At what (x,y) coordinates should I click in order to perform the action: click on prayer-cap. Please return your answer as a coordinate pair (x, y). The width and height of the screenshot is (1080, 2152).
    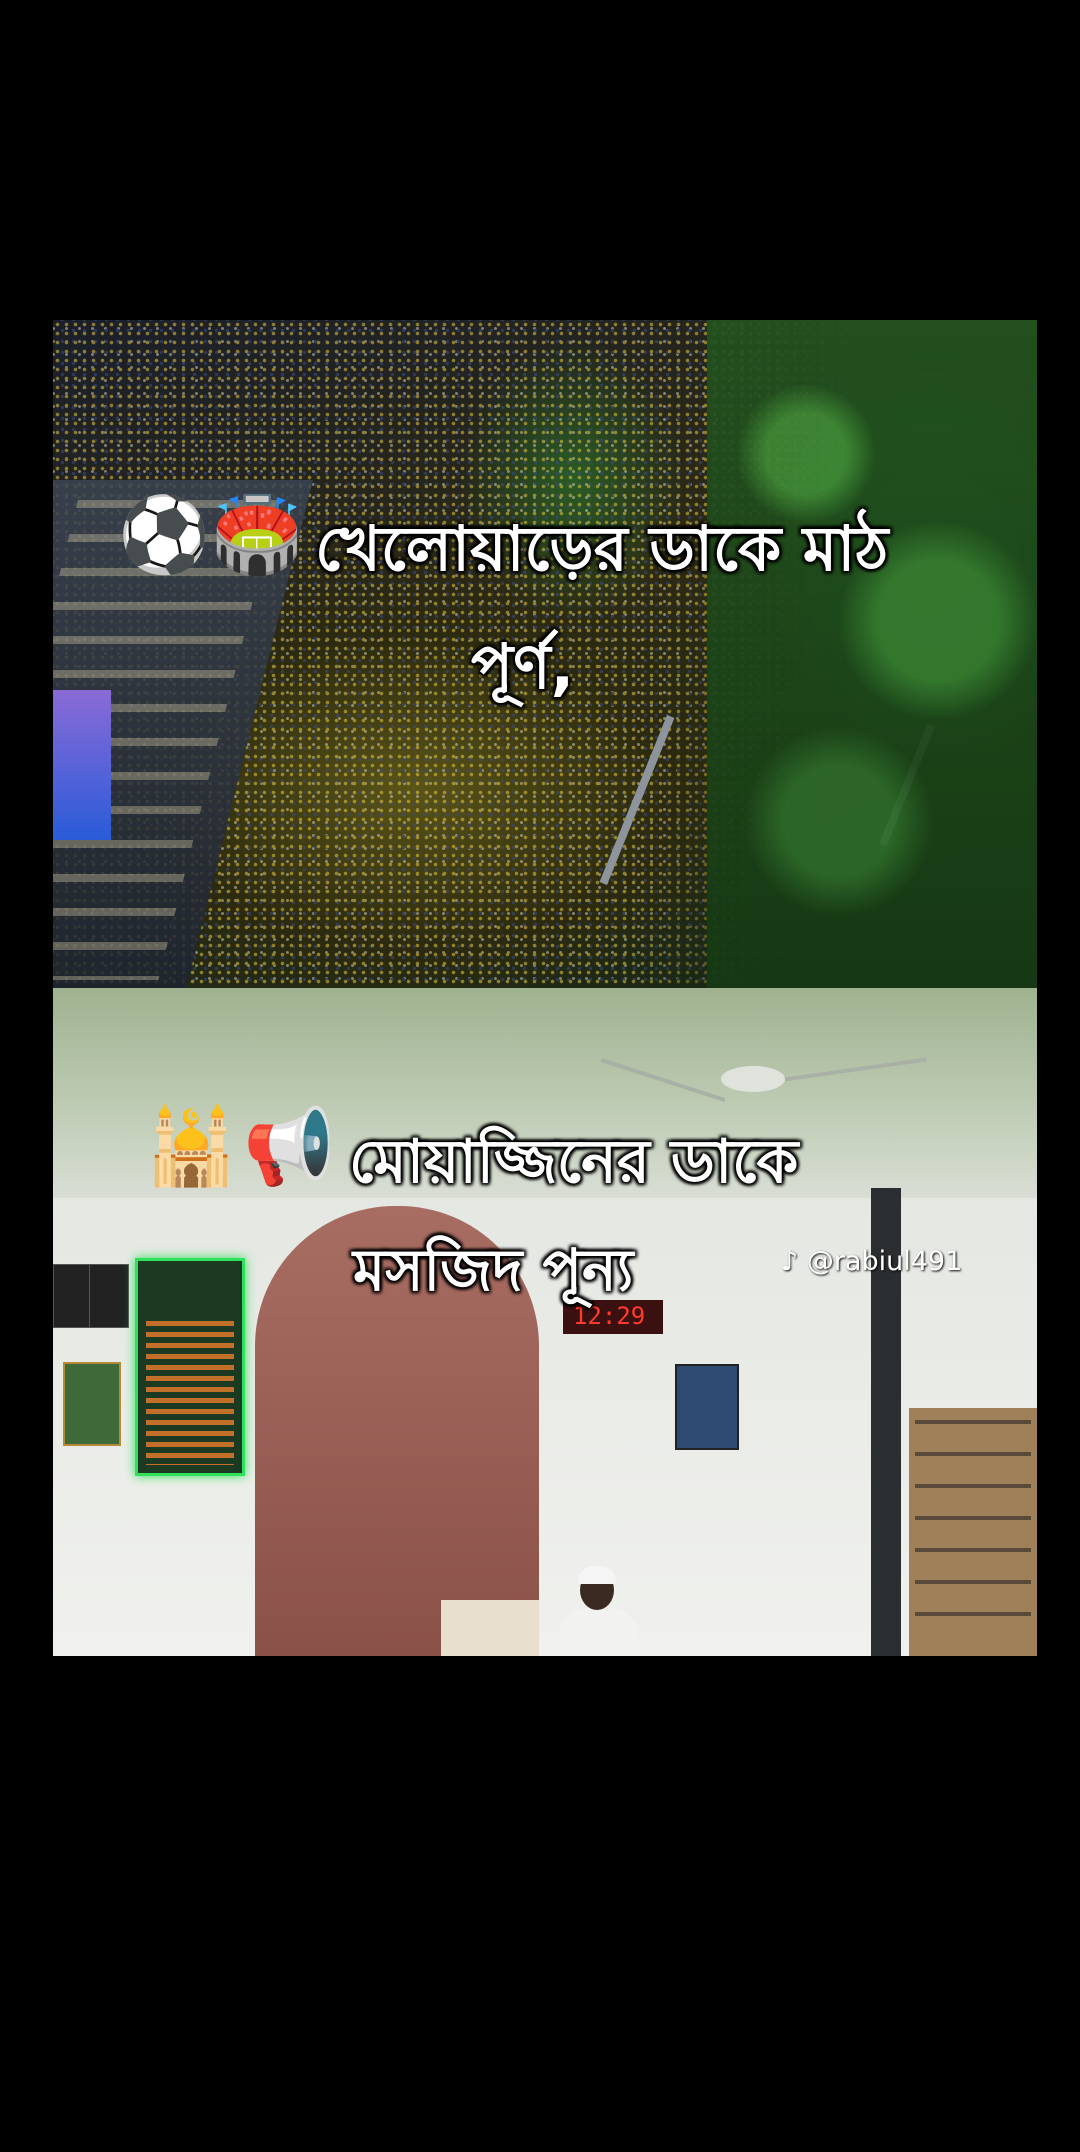
    Looking at the image, I should click on (597, 1575).